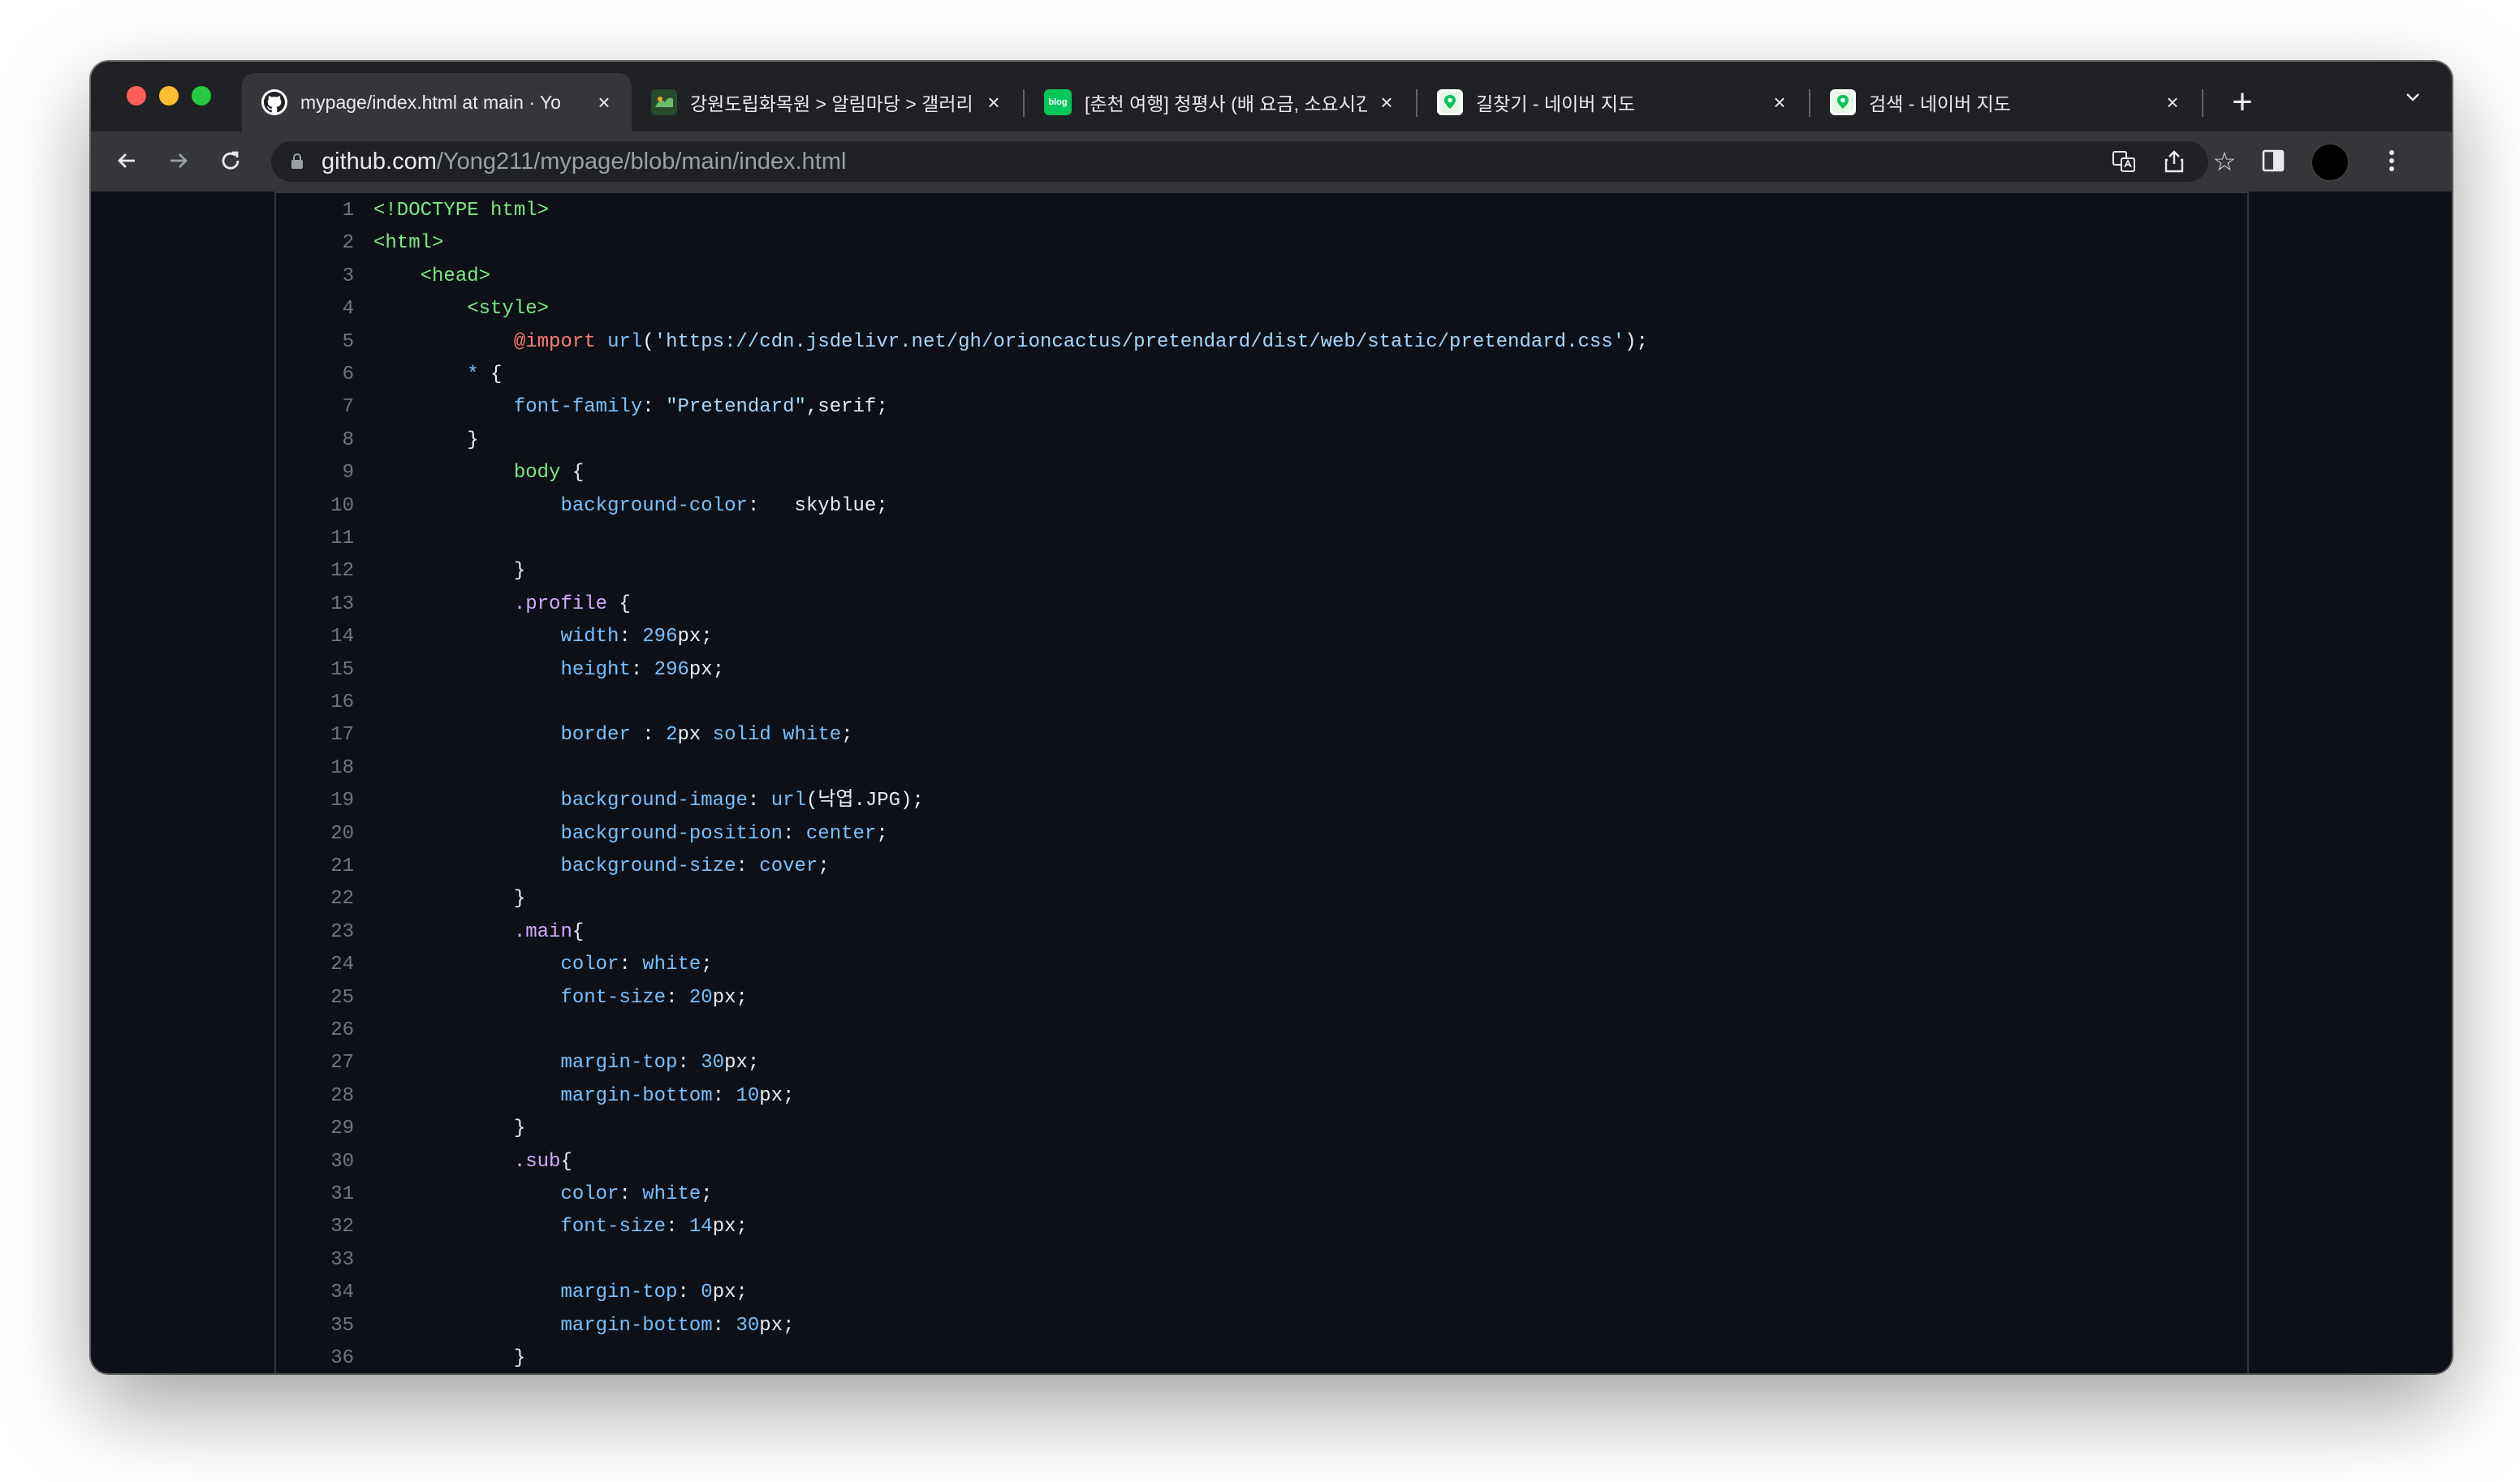 The height and width of the screenshot is (1482, 2520). I want to click on code-line: 17 border : 2px solid white;, so click(1262, 735).